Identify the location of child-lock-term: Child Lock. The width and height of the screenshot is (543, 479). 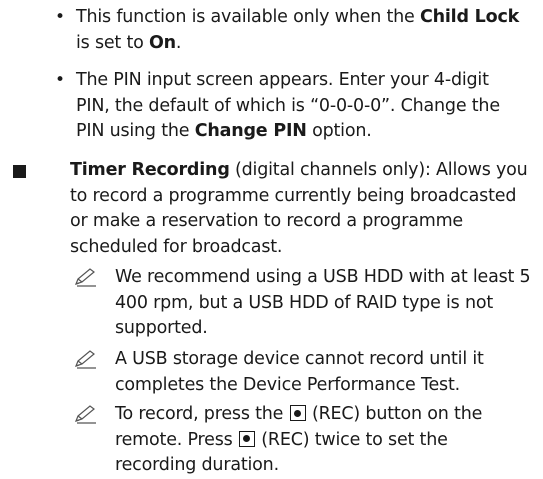
(469, 17).